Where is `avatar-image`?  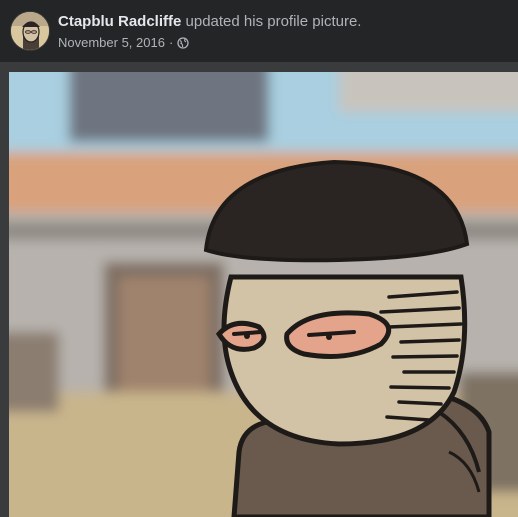
avatar-image is located at coordinates (30, 31).